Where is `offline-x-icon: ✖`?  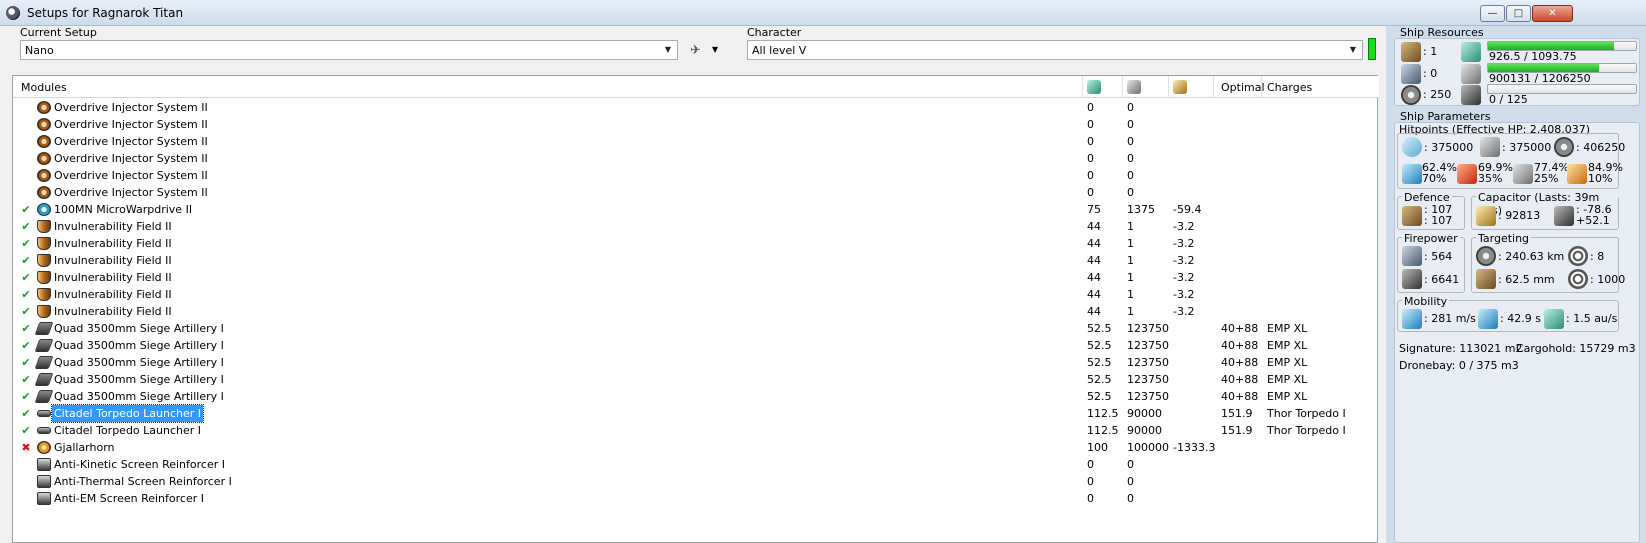 offline-x-icon: ✖ is located at coordinates (26, 447).